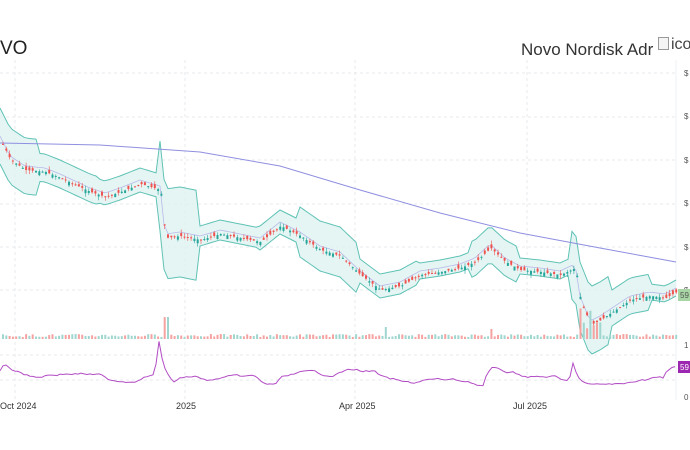 The image size is (690, 450). Describe the element at coordinates (684, 367) in the screenshot. I see `rsi-value-label: 59` at that location.